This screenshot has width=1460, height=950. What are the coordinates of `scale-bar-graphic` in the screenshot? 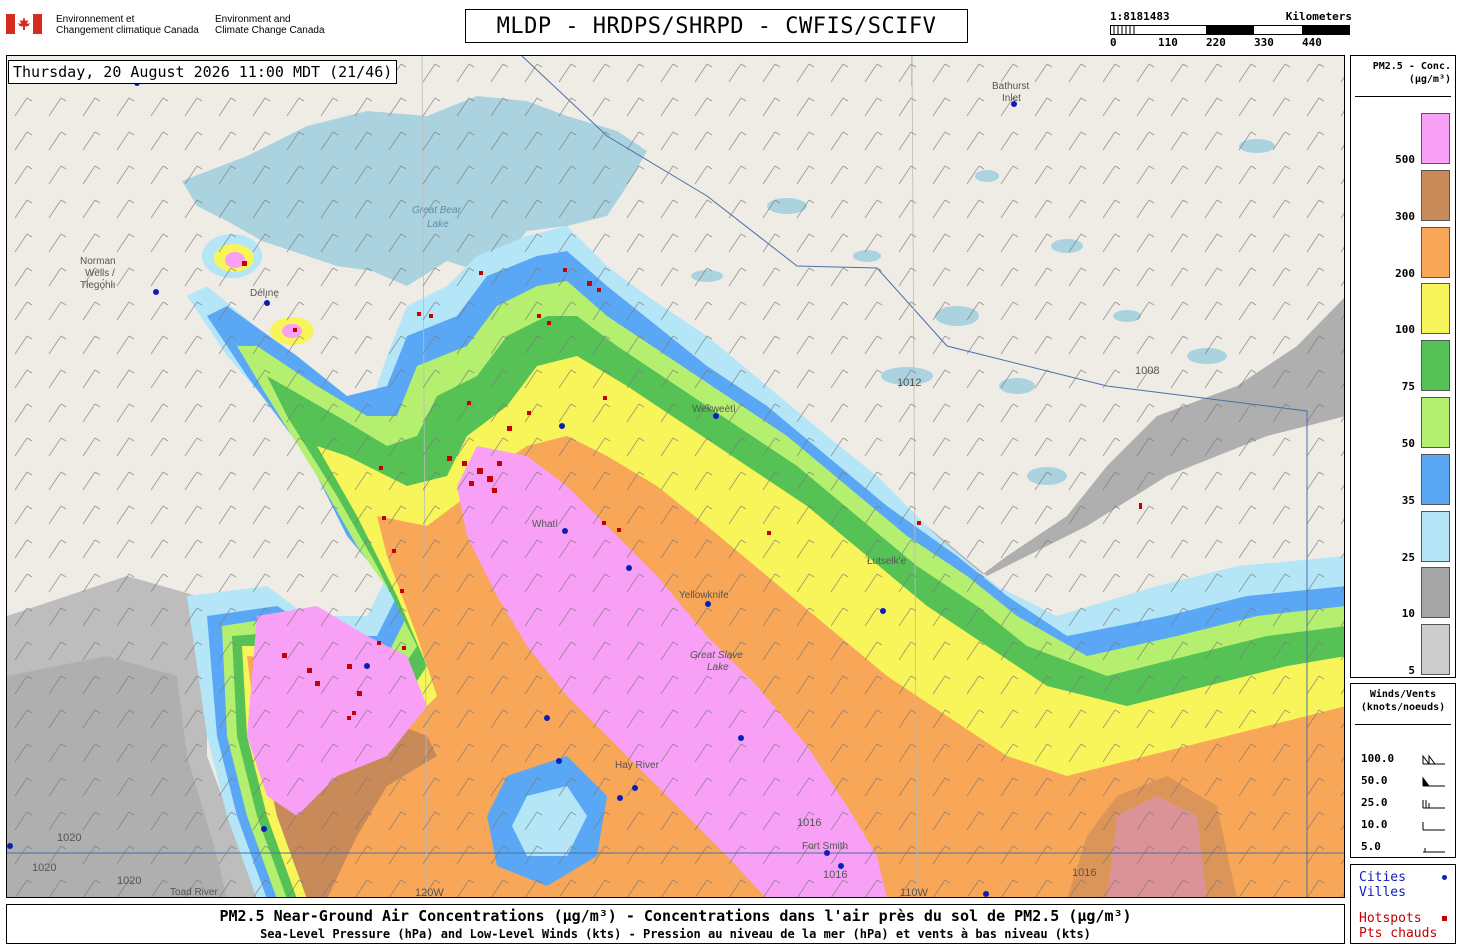 It's located at (1230, 30).